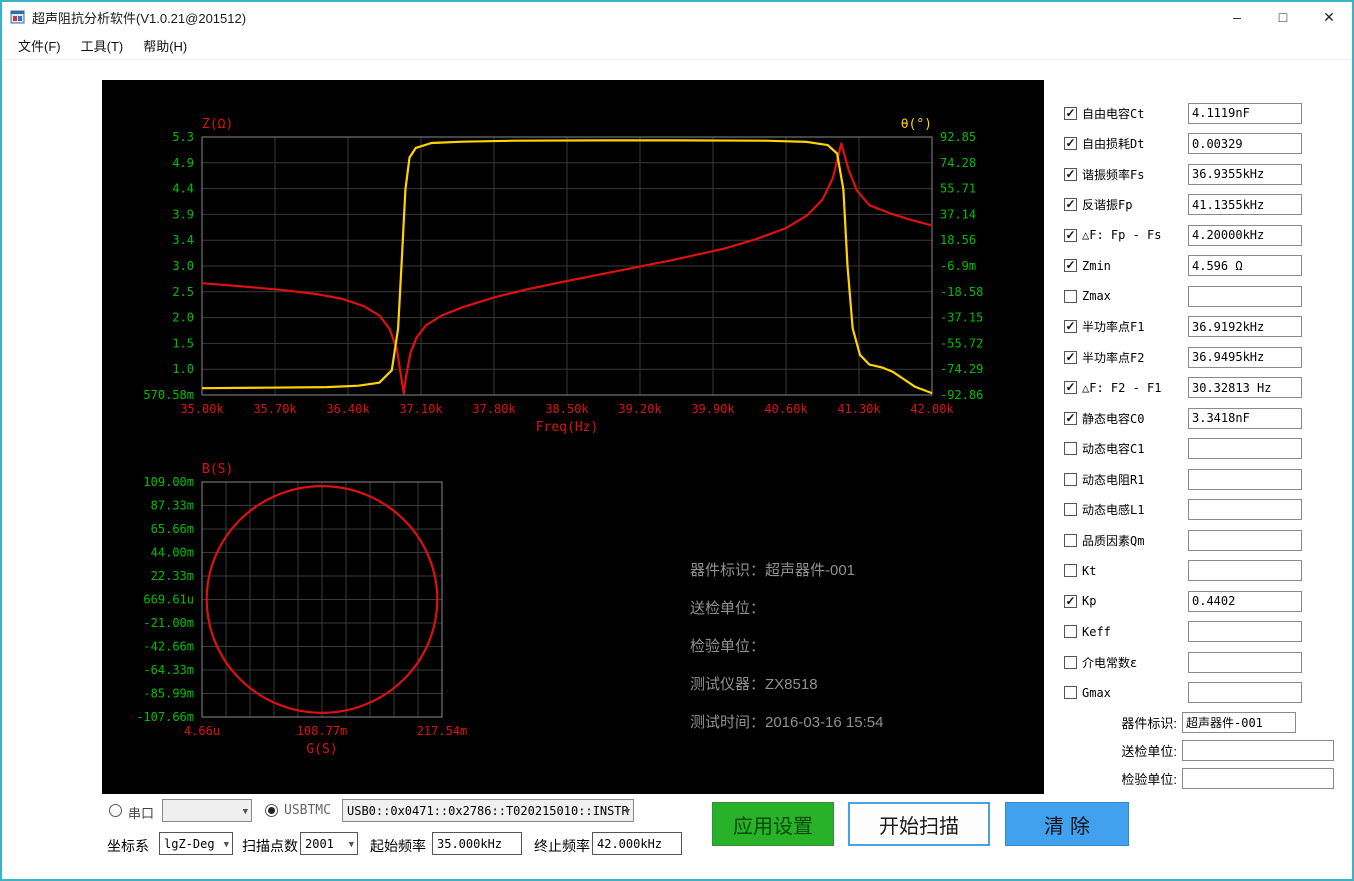 Image resolution: width=1354 pixels, height=881 pixels. What do you see at coordinates (958, 163) in the screenshot?
I see `svg-text: 74.28` at bounding box center [958, 163].